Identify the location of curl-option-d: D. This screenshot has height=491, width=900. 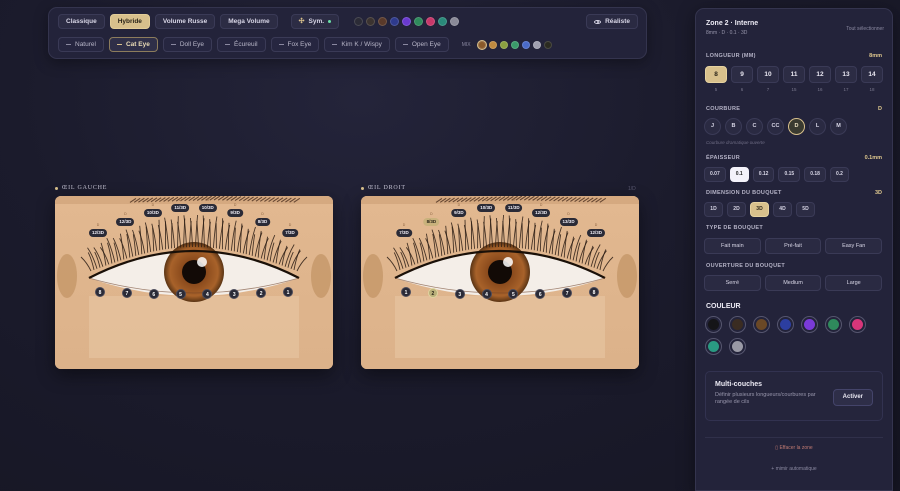
(796, 126).